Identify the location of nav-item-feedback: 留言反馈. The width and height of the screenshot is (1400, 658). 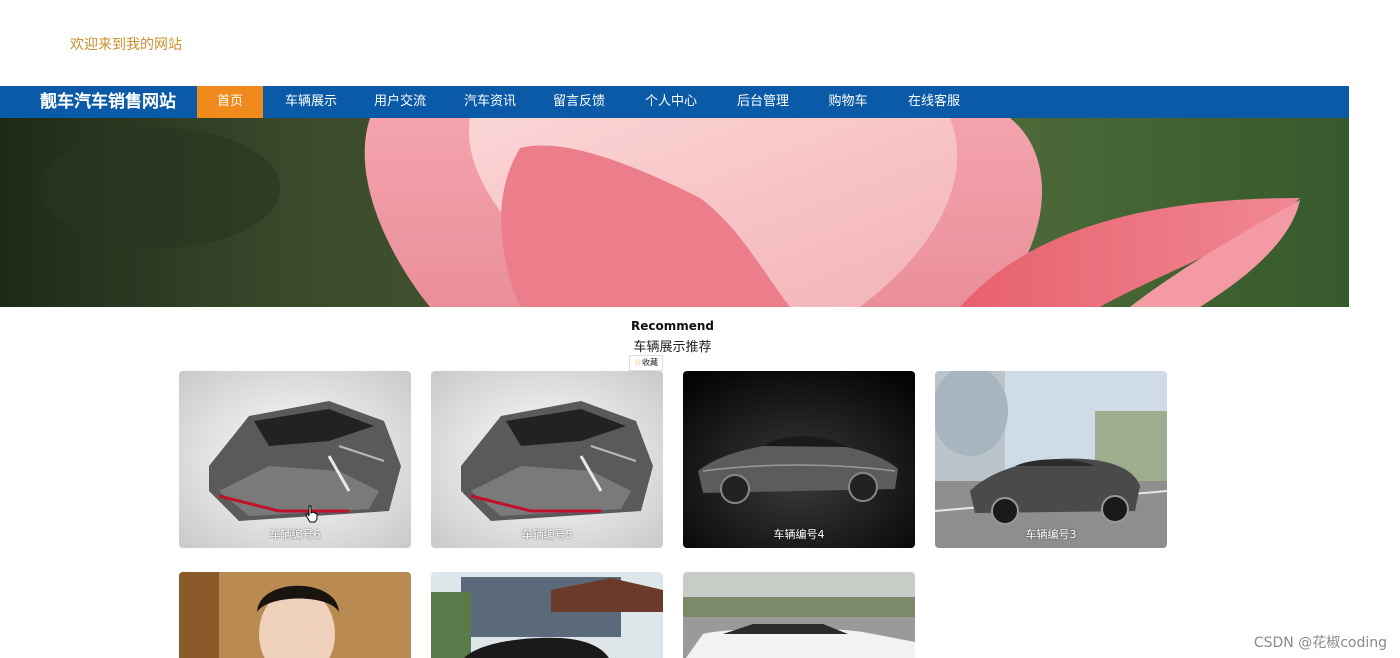
(579, 102).